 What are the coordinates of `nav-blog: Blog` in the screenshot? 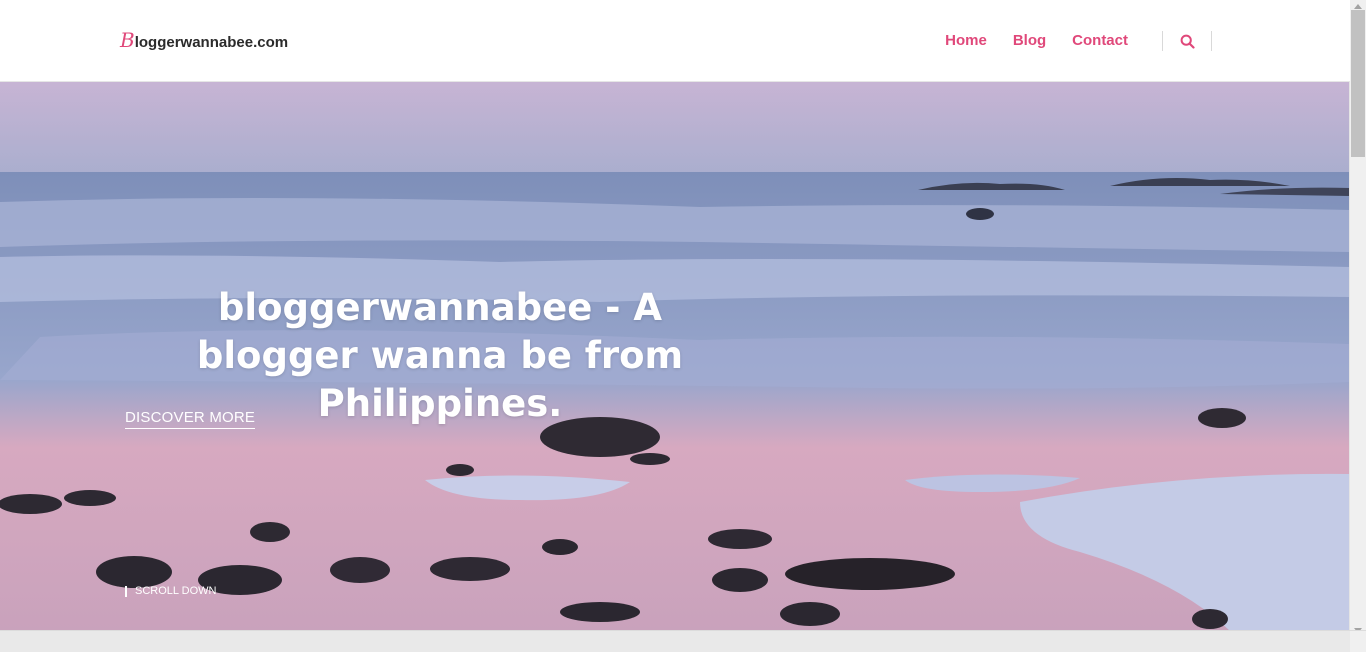 It's located at (1029, 40).